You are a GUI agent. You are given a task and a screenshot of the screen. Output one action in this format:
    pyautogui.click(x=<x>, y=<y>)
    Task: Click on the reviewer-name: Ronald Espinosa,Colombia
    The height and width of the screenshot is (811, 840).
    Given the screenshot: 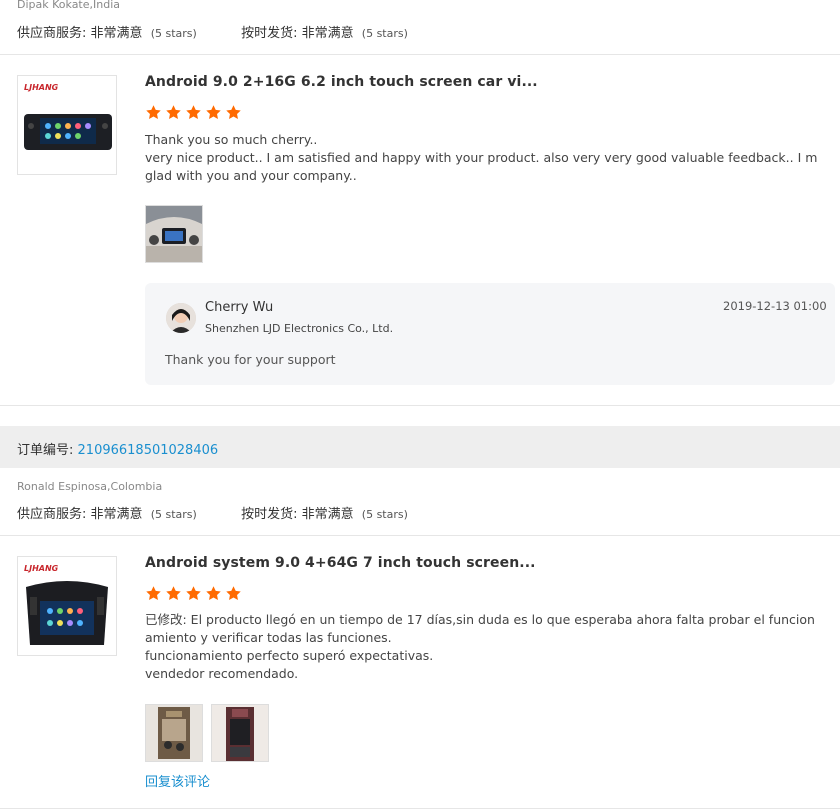 What is the action you would take?
    pyautogui.click(x=90, y=486)
    